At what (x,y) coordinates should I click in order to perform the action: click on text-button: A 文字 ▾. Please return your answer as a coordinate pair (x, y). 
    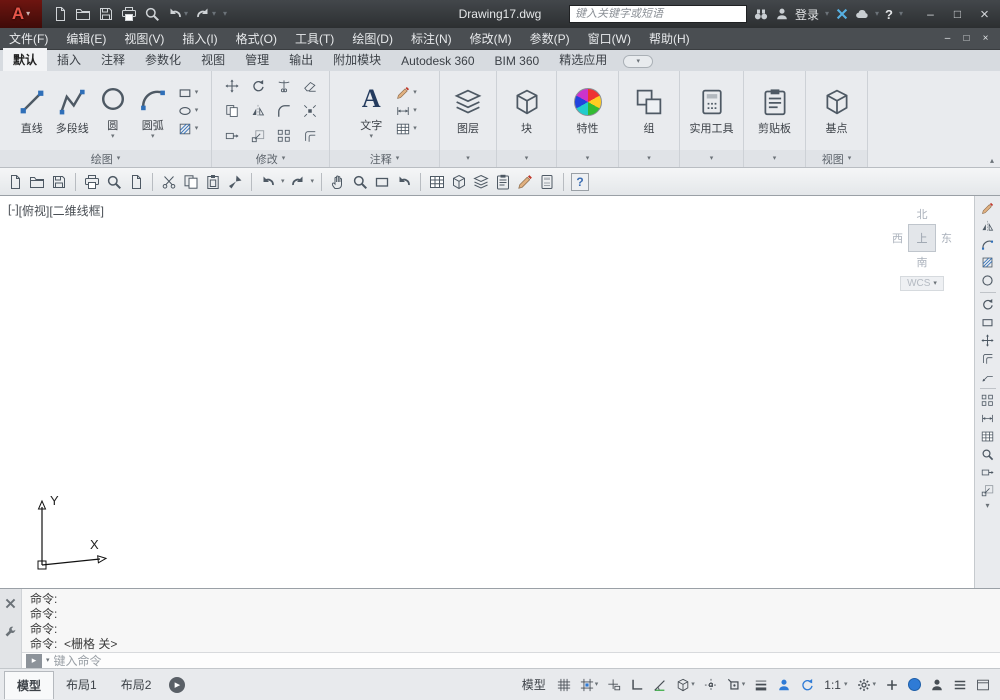
    Looking at the image, I should click on (371, 111).